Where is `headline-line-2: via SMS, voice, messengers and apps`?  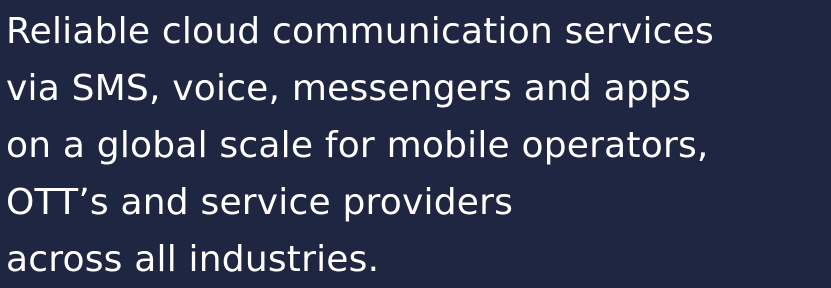
headline-line-2: via SMS, voice, messengers and apps is located at coordinates (349, 88).